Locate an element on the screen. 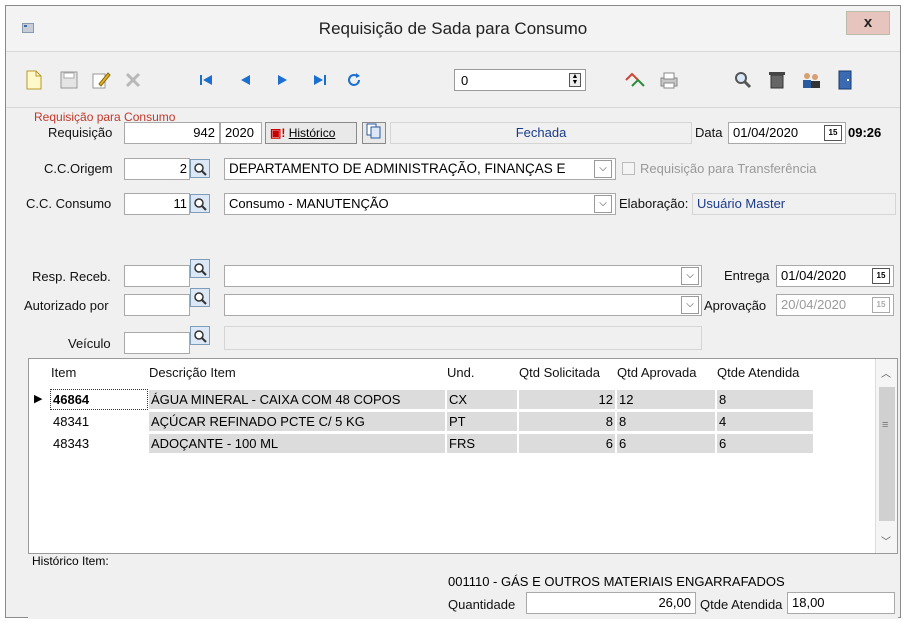 The height and width of the screenshot is (623, 906). cell-und: FRS is located at coordinates (482, 443).